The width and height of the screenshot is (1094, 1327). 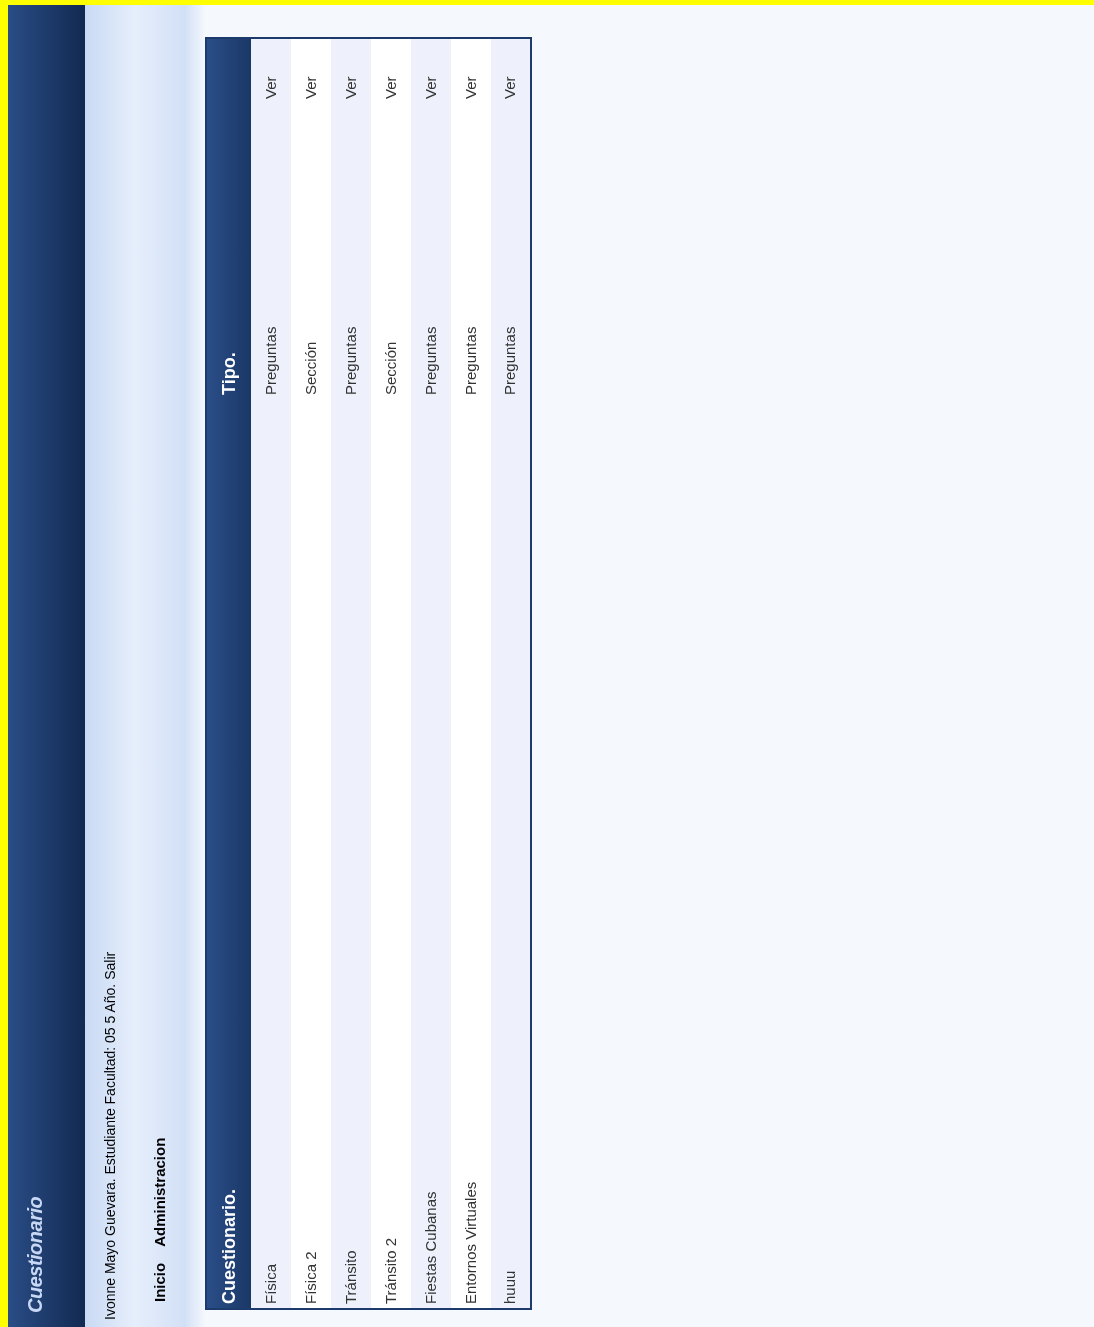 I want to click on table-cell: Física, so click(x=270, y=1284).